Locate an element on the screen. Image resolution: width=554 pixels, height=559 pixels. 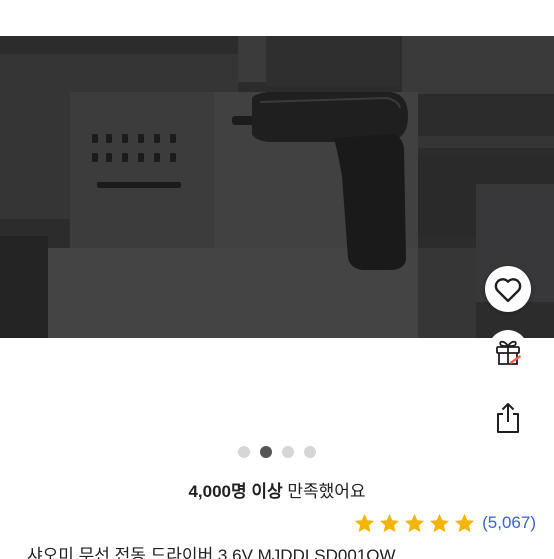
rating-summary: (5,067) is located at coordinates (444, 523).